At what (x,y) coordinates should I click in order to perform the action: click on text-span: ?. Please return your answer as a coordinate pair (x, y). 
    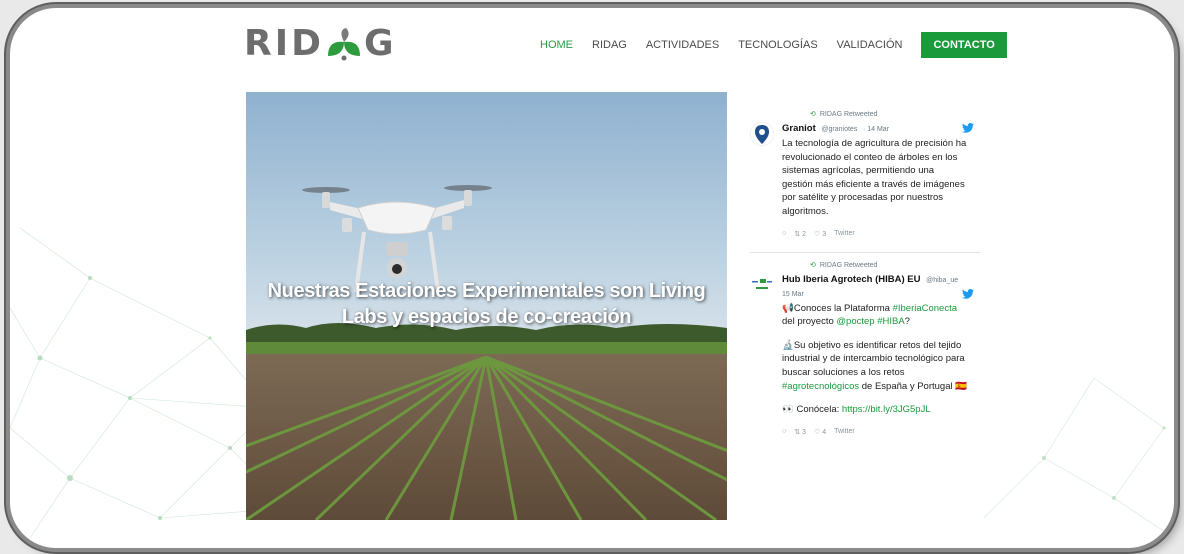
    Looking at the image, I should click on (907, 322).